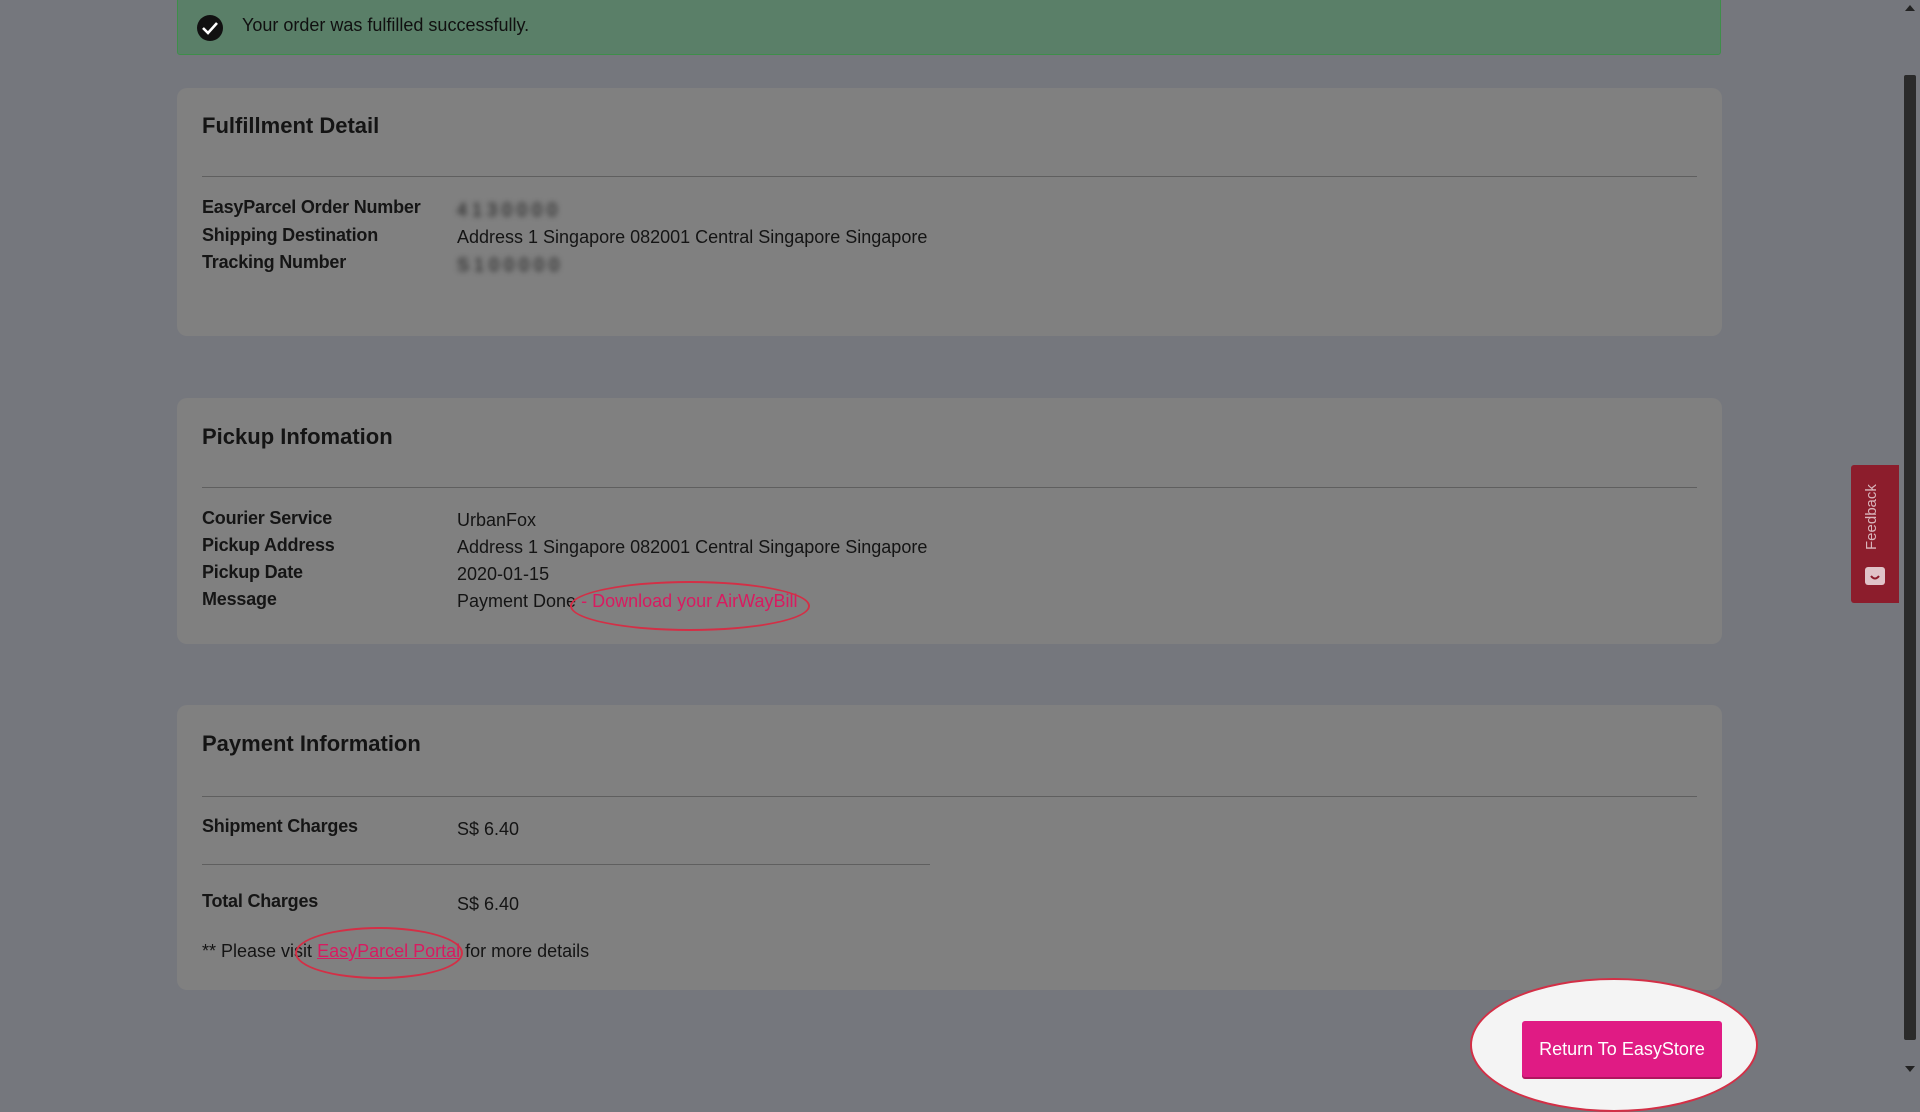 This screenshot has height=1112, width=1920. What do you see at coordinates (1622, 1049) in the screenshot?
I see `return-to-easystore-button: Return To EasyStore` at bounding box center [1622, 1049].